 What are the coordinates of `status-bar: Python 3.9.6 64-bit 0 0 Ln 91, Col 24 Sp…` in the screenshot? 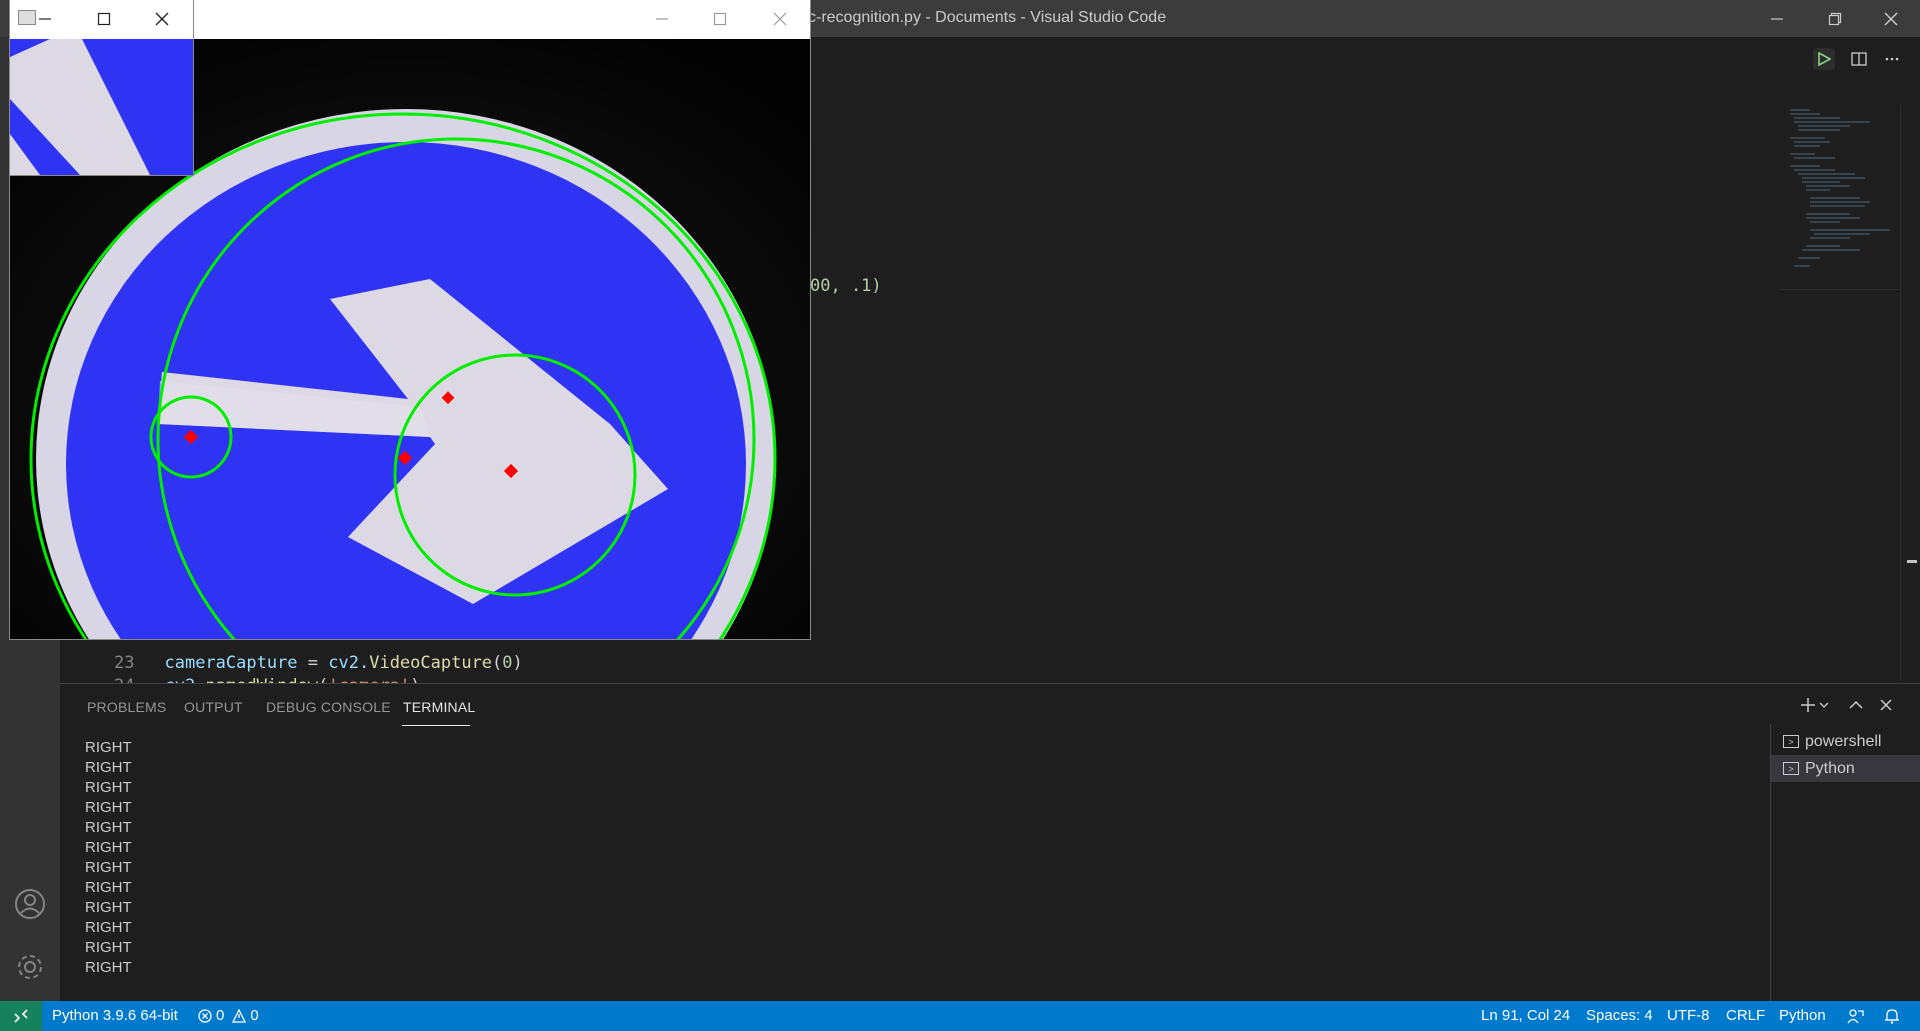 It's located at (960, 1016).